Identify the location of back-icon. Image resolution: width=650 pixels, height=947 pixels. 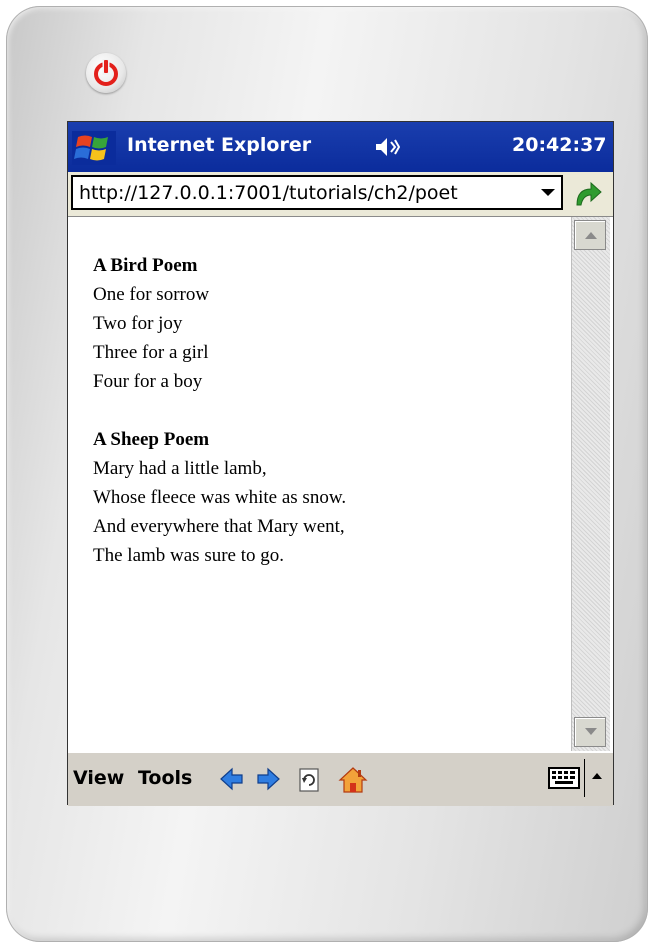
(232, 779).